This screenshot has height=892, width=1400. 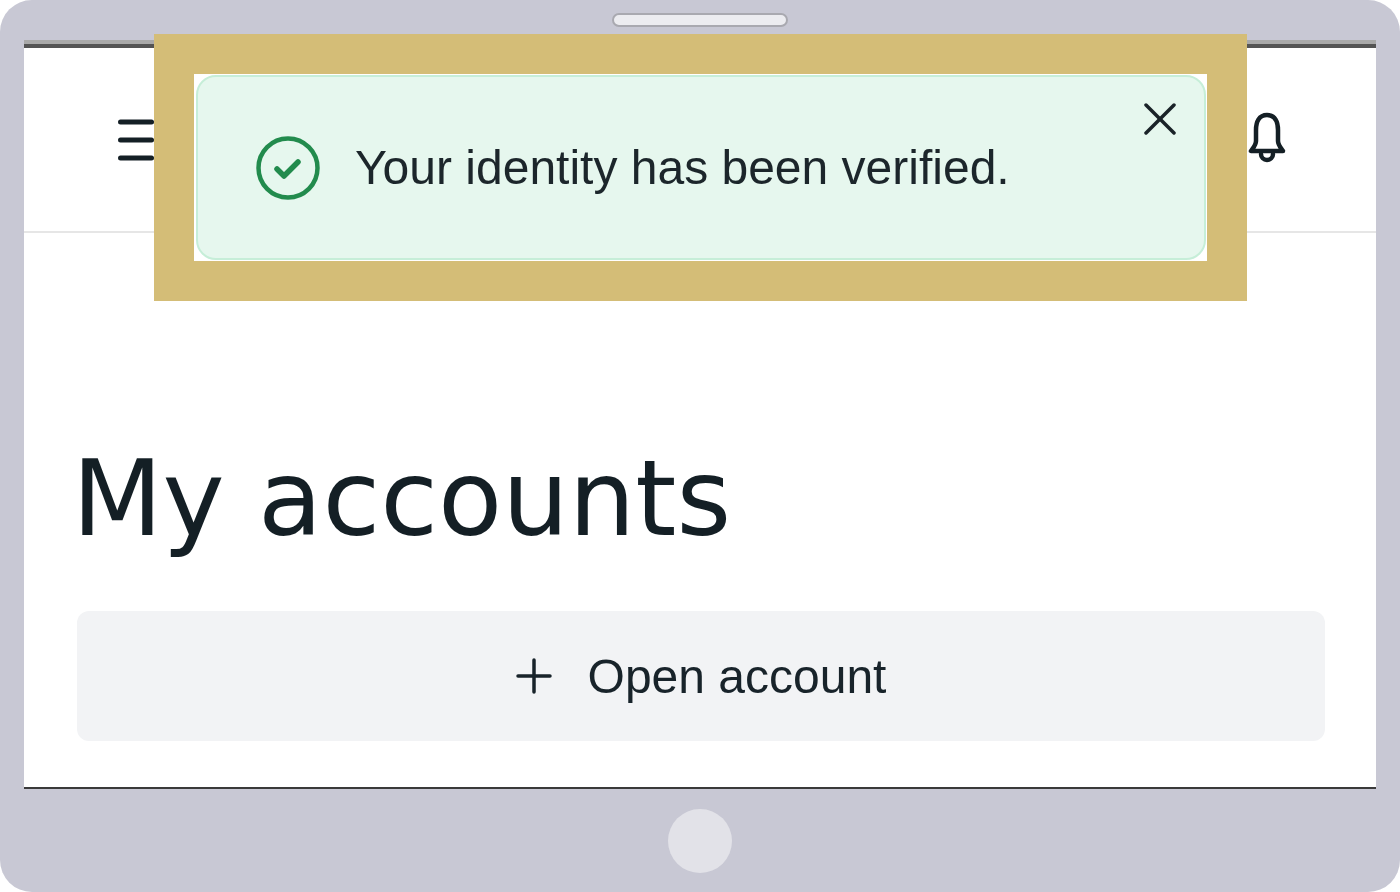 I want to click on toast-message: Your identity has been verified., so click(x=682, y=167).